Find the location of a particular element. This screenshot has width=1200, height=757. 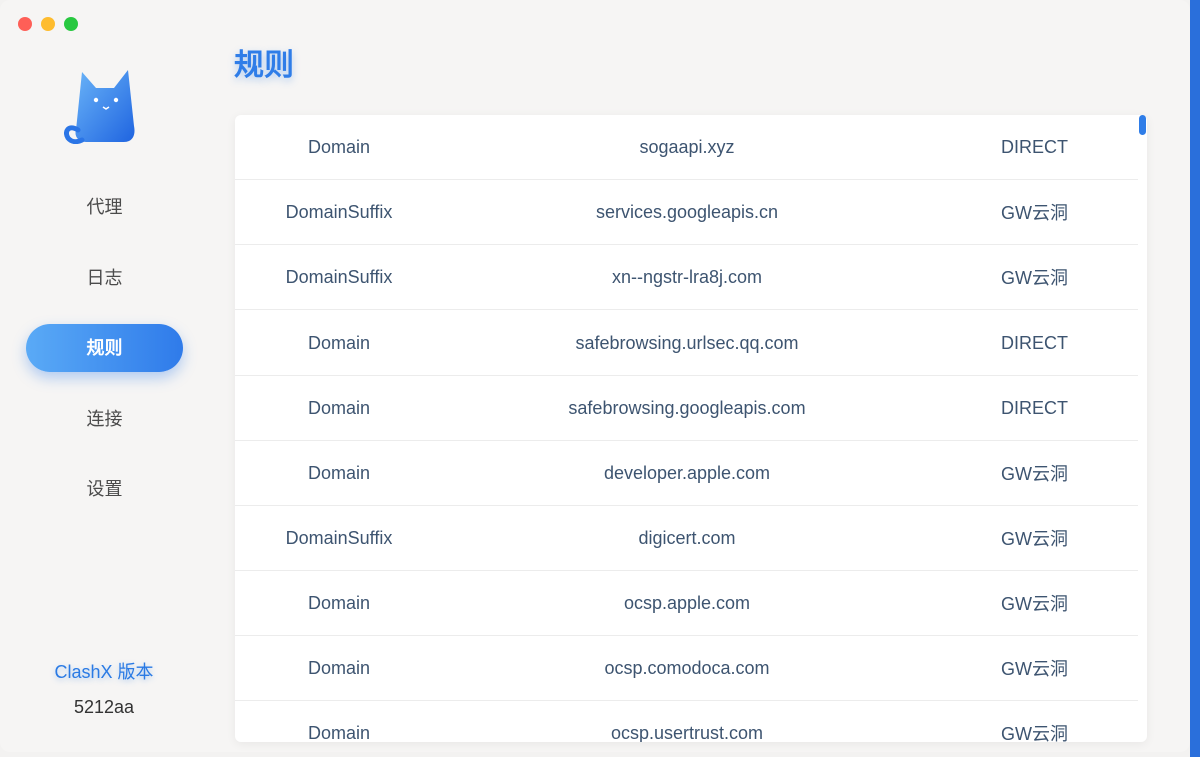

sidebar-nav: 代理 日志 规则 连接 设置 is located at coordinates (104, 359).